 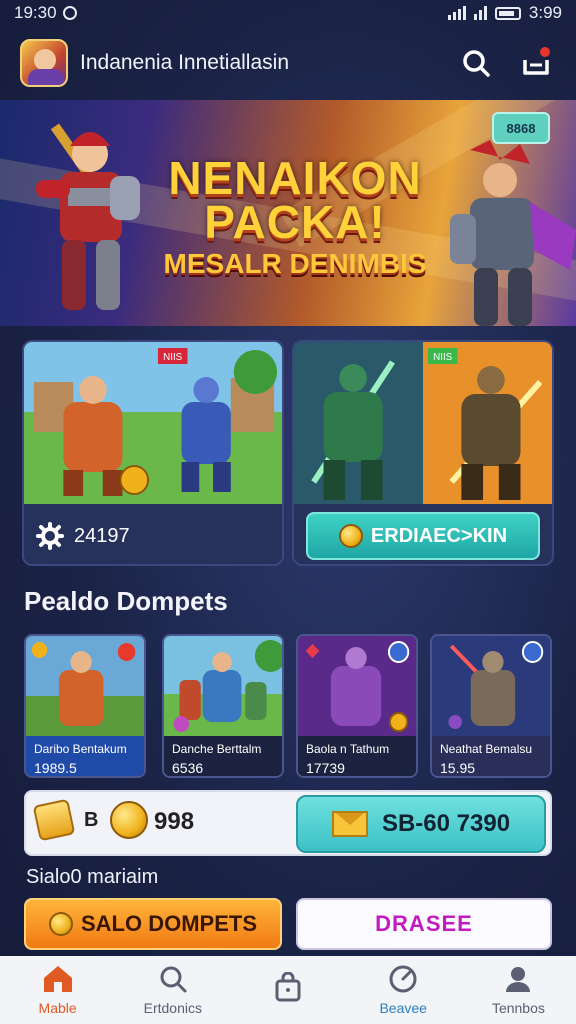 What do you see at coordinates (403, 1008) in the screenshot?
I see `nav-label: Beavee` at bounding box center [403, 1008].